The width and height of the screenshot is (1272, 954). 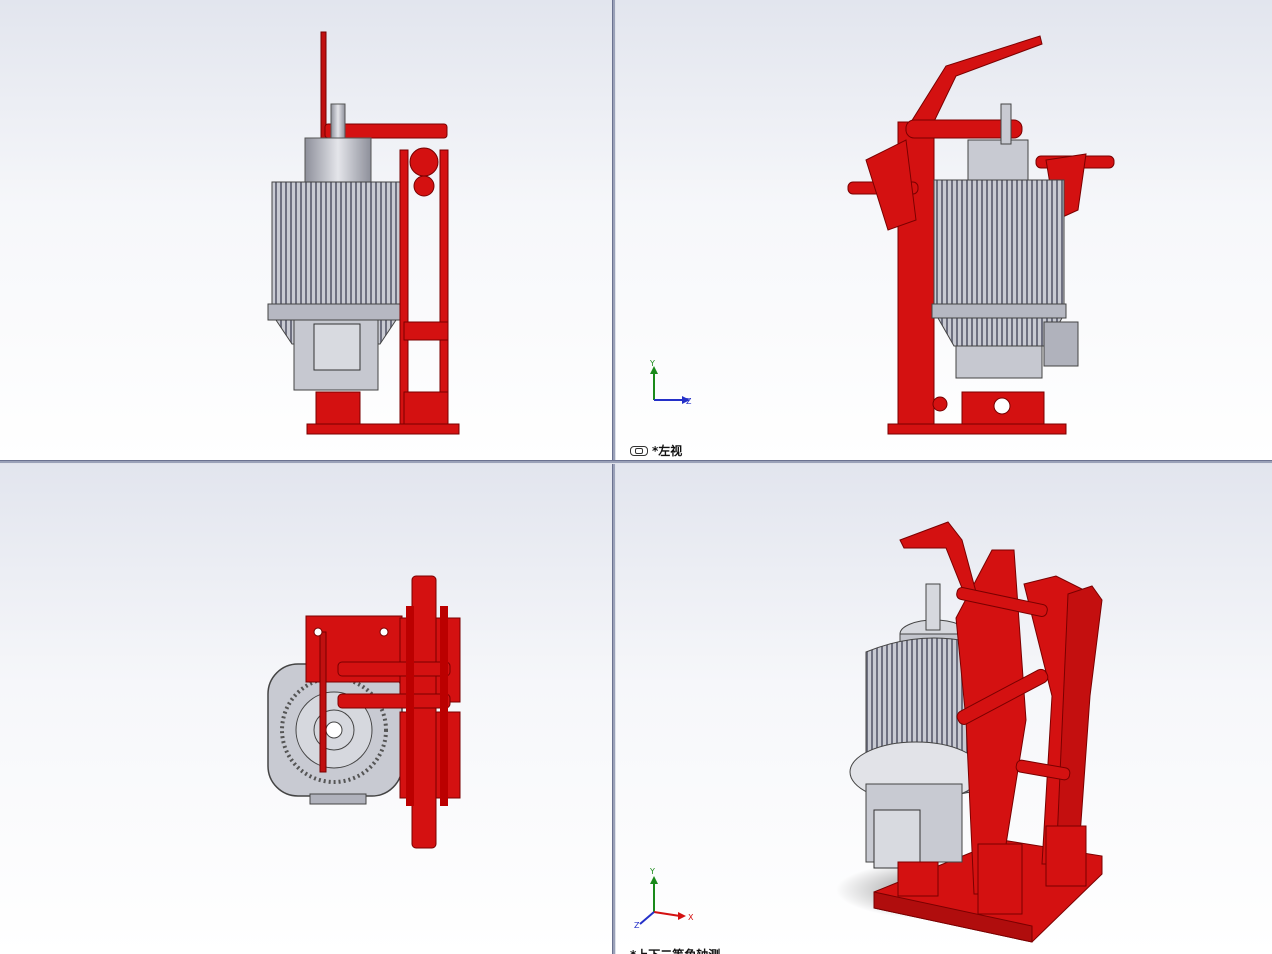 What do you see at coordinates (636, 462) in the screenshot?
I see `viewport-splitter-horizontal` at bounding box center [636, 462].